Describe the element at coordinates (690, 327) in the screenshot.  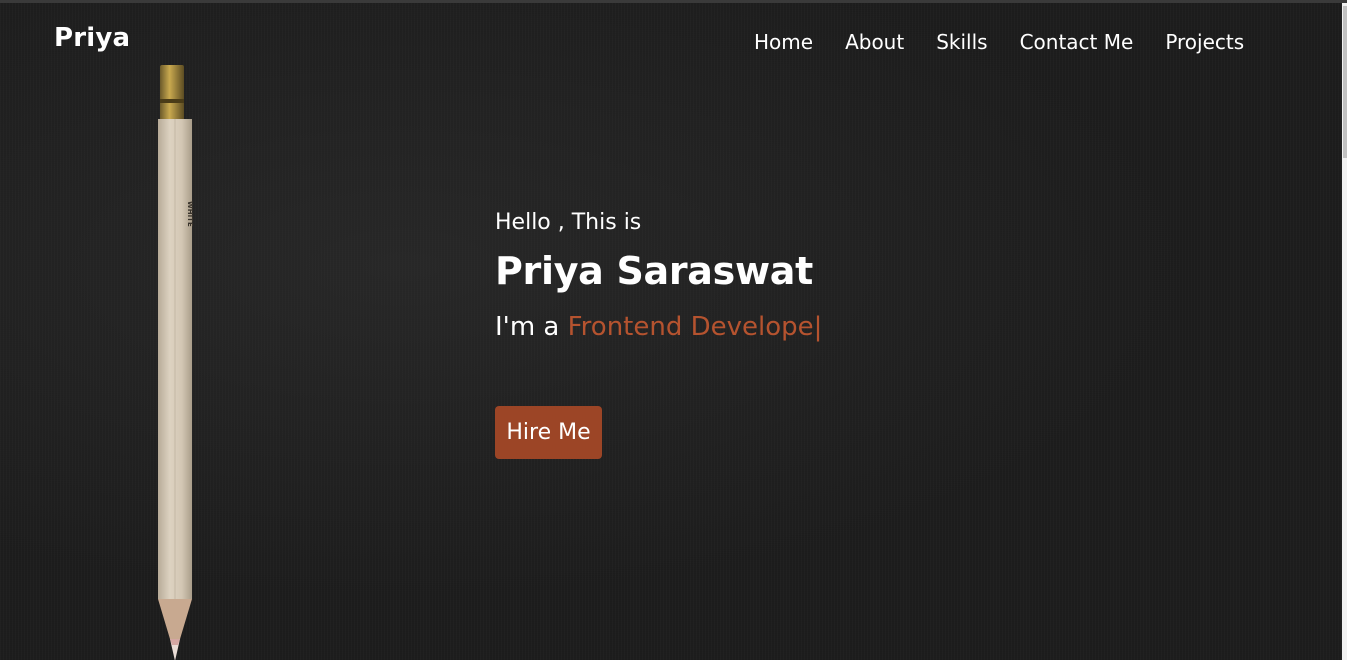
I see `role-typed-text: Frontend Develope` at that location.